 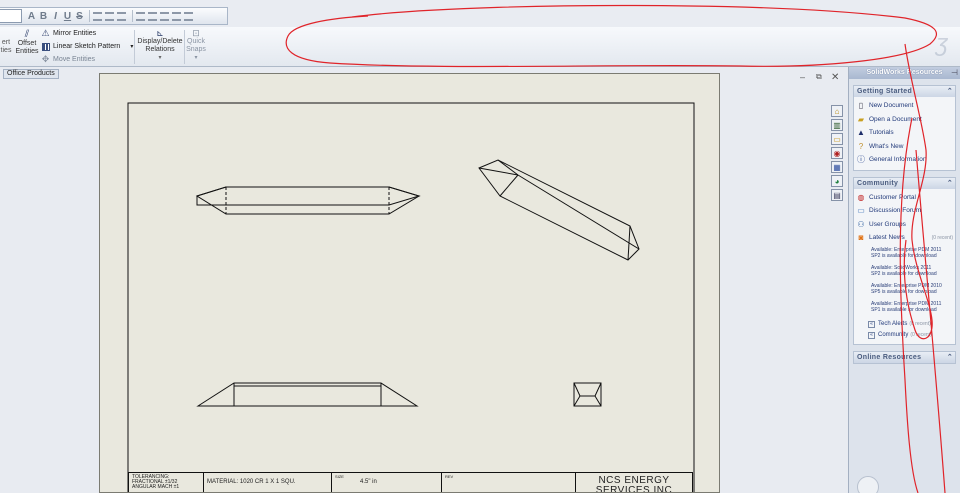 What do you see at coordinates (11, 16) in the screenshot?
I see `font-size-input` at bounding box center [11, 16].